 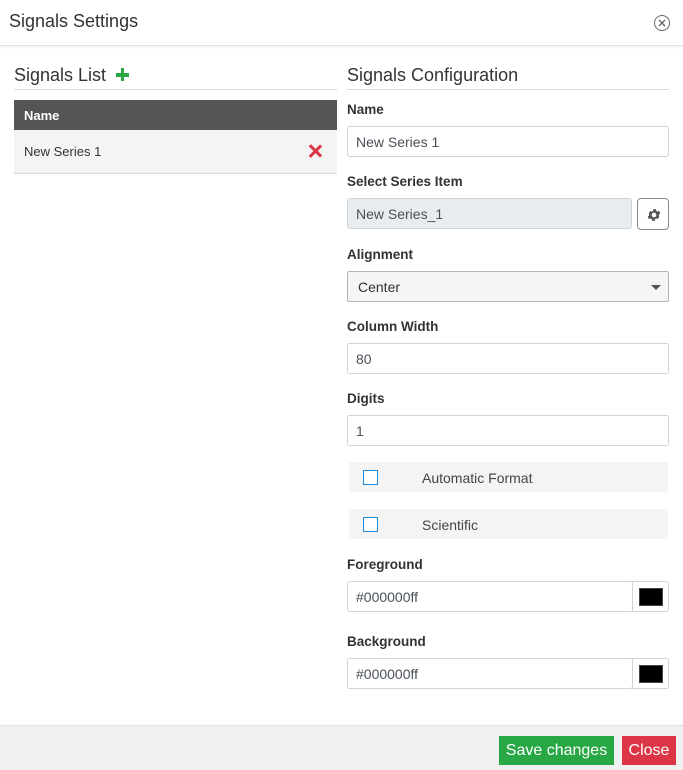 I want to click on alignment-label: Alignment, so click(x=380, y=254).